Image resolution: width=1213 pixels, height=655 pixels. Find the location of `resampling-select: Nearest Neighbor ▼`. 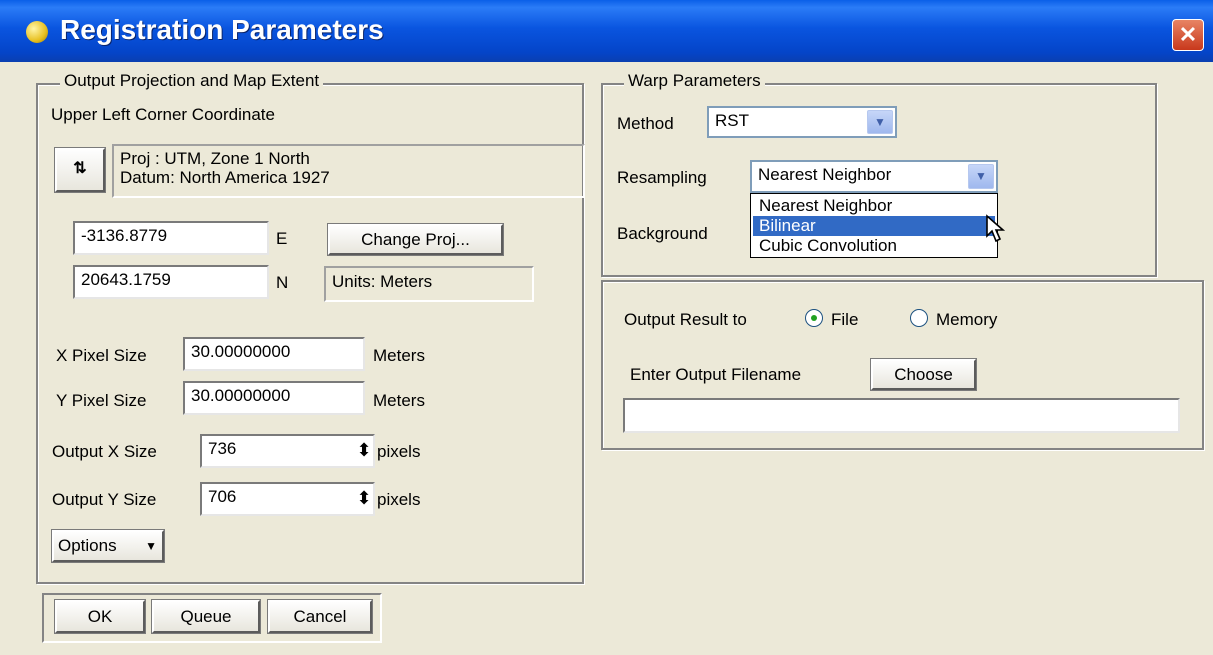

resampling-select: Nearest Neighbor ▼ is located at coordinates (874, 176).